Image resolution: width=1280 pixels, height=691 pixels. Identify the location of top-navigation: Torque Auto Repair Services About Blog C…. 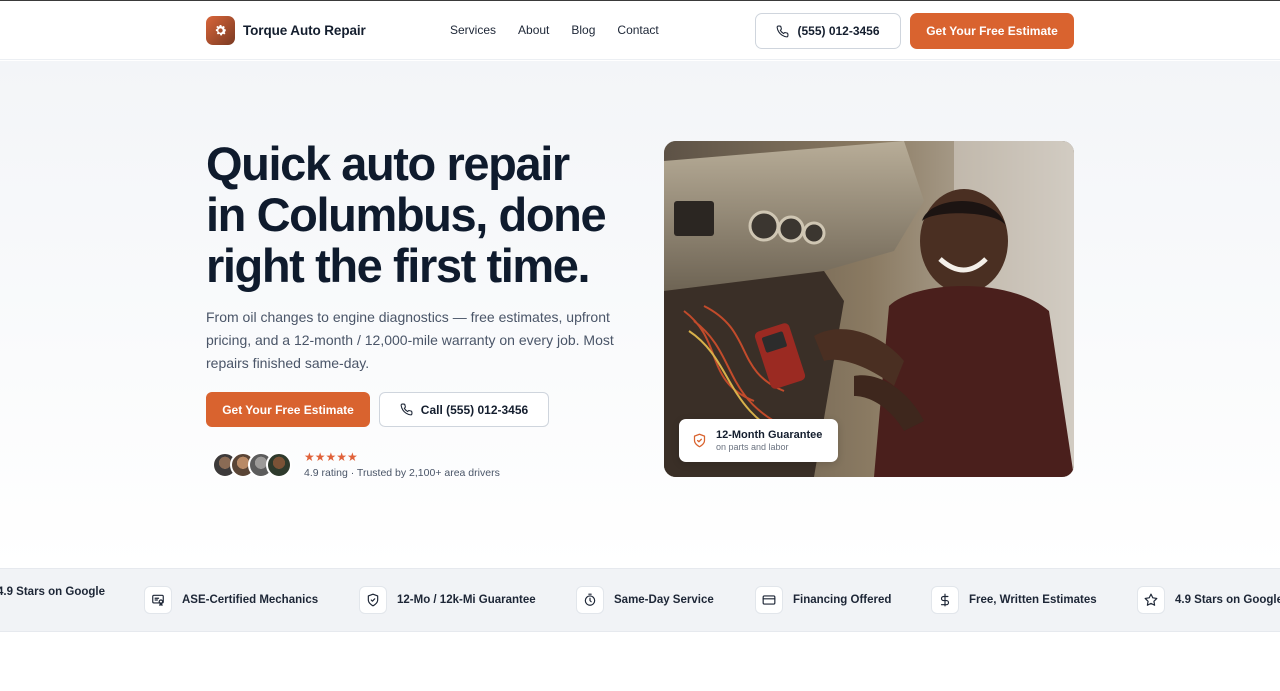
(640, 30).